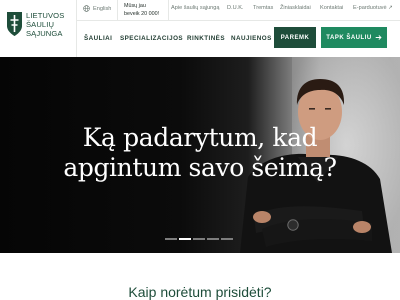 The height and width of the screenshot is (300, 400). I want to click on toplink-about: Apie šaulių sąjungą, so click(195, 8).